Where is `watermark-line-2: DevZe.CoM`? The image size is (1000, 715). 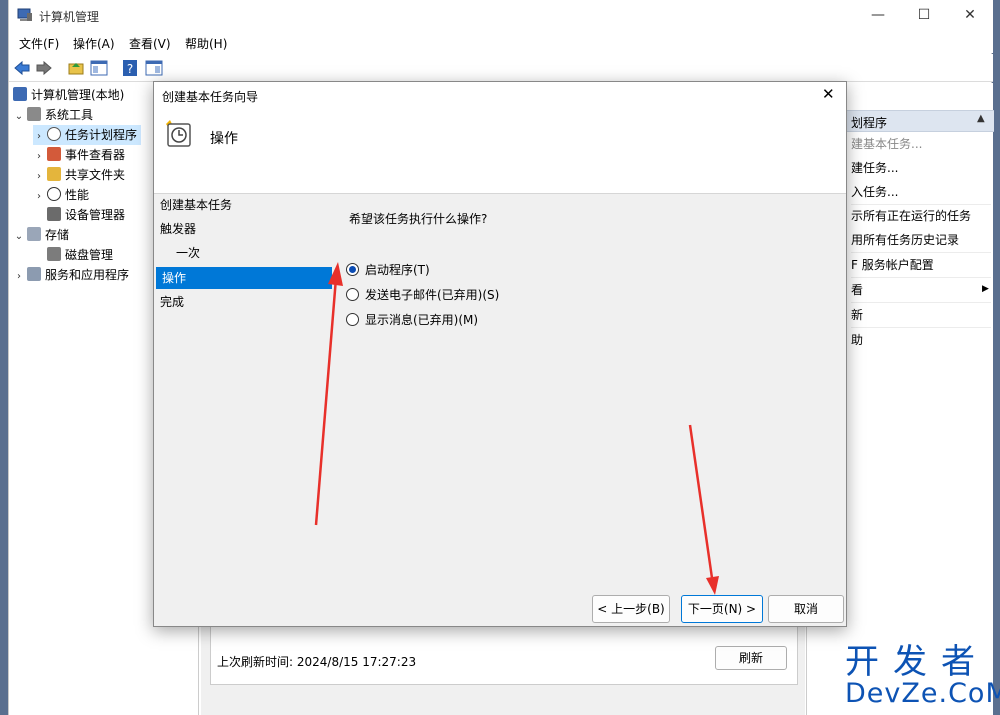
watermark-line-2: DevZe.CoM is located at coordinates (922, 693).